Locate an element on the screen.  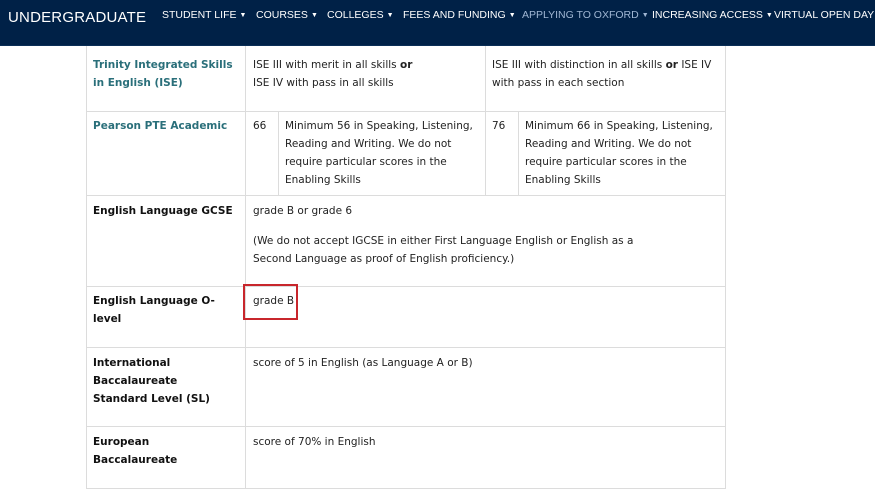
label-line: International is located at coordinates (132, 363).